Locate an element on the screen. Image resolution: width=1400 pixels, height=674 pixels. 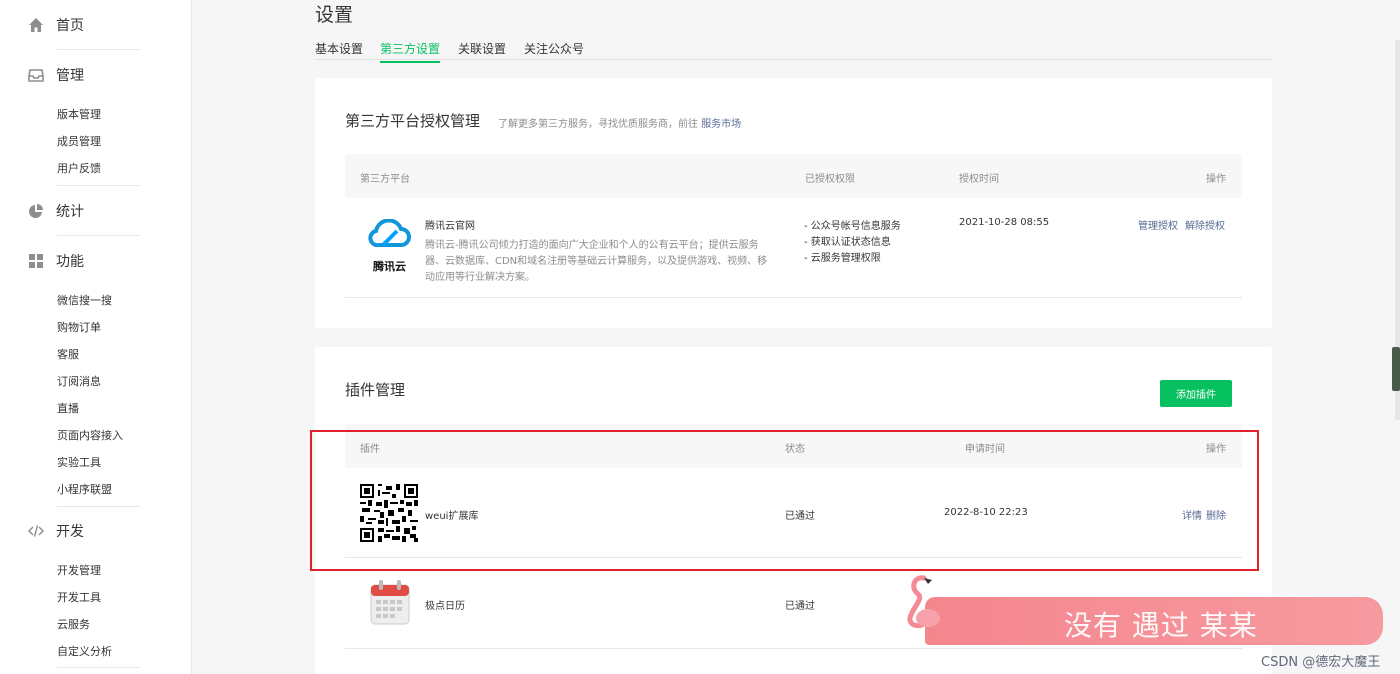
third-party-desc-text: 了解更多第三方服务，寻找优质服务商，前往 is located at coordinates (598, 124).